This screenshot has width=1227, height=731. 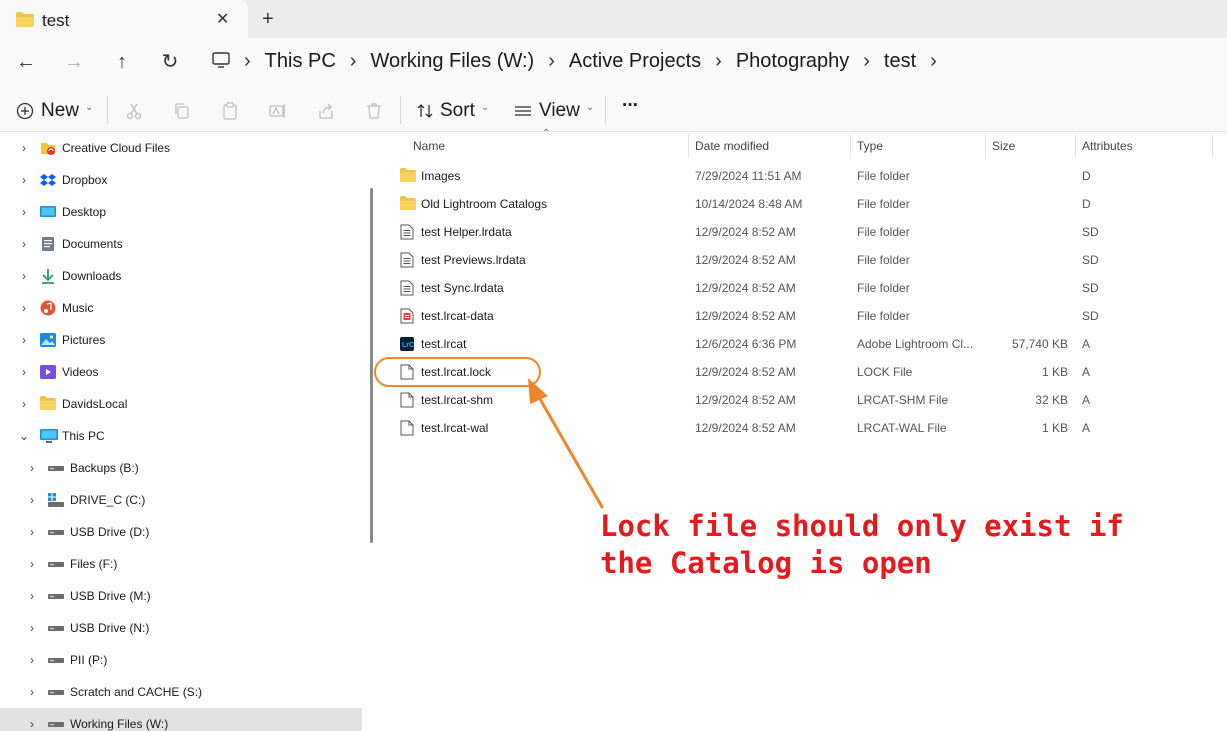 I want to click on file-name: test.lrcat-data, so click(x=457, y=316).